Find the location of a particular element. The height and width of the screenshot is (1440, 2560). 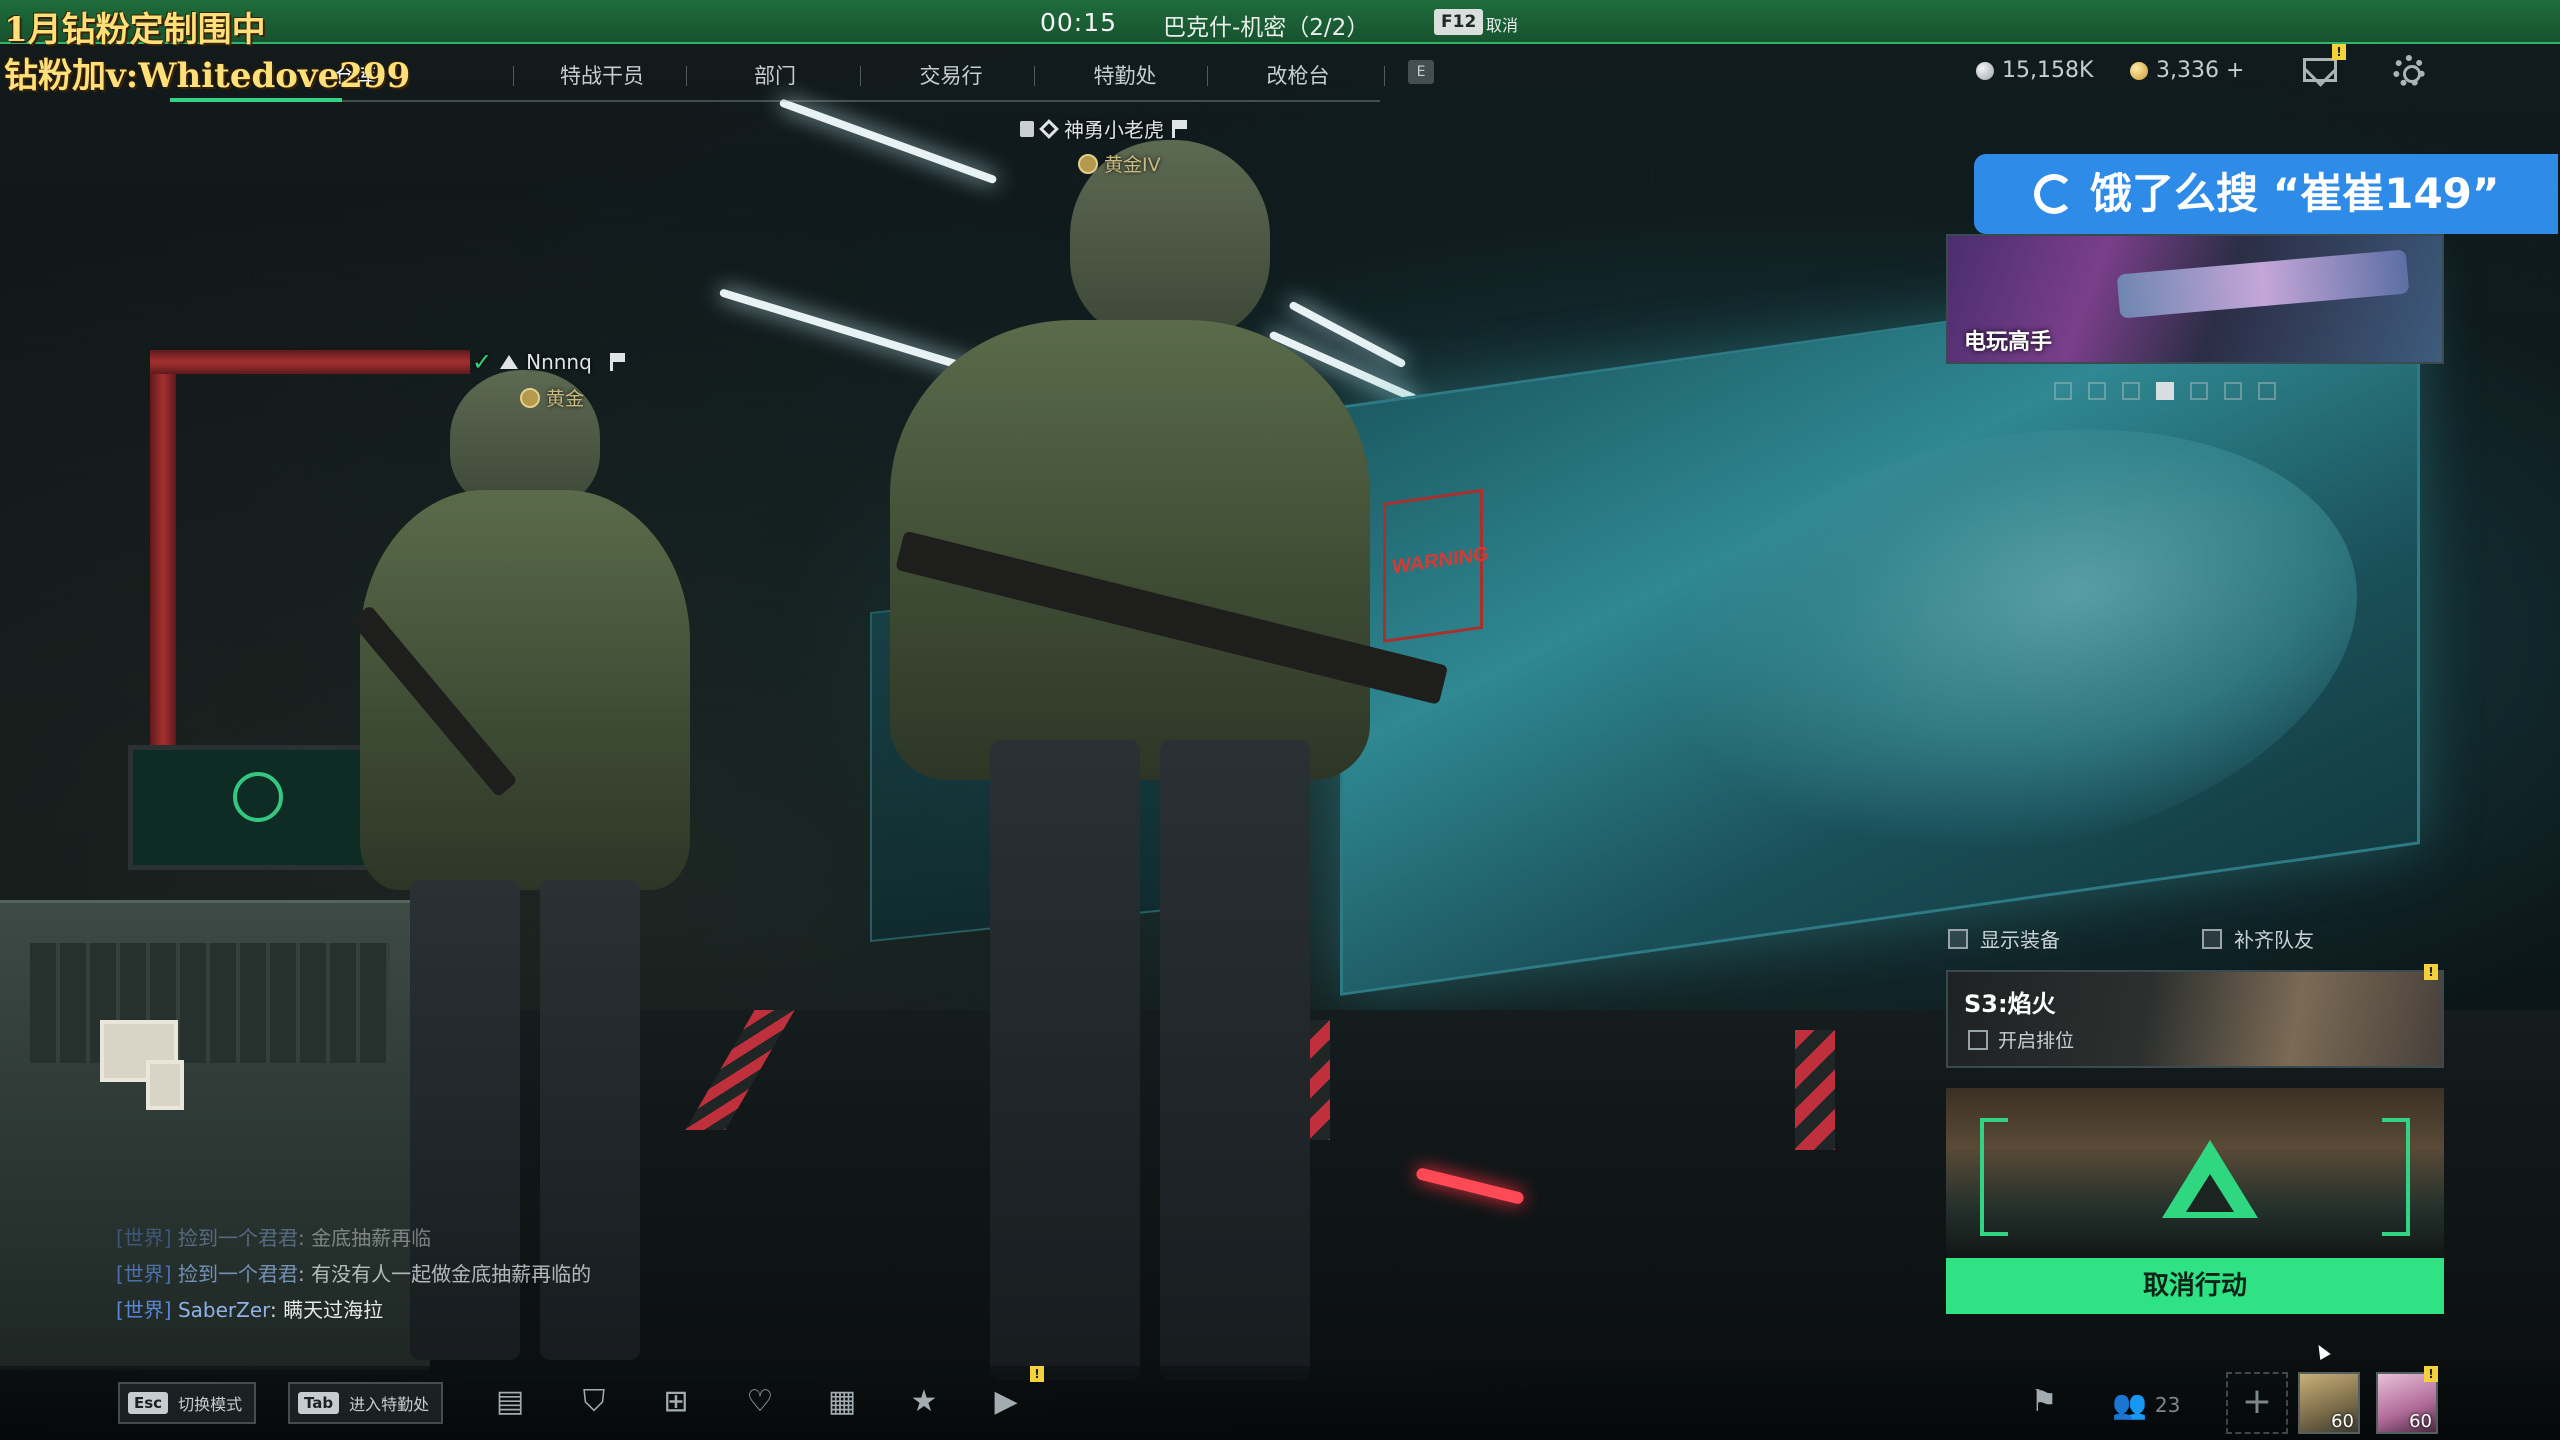

eleme-logo-icon is located at coordinates (2054, 194).